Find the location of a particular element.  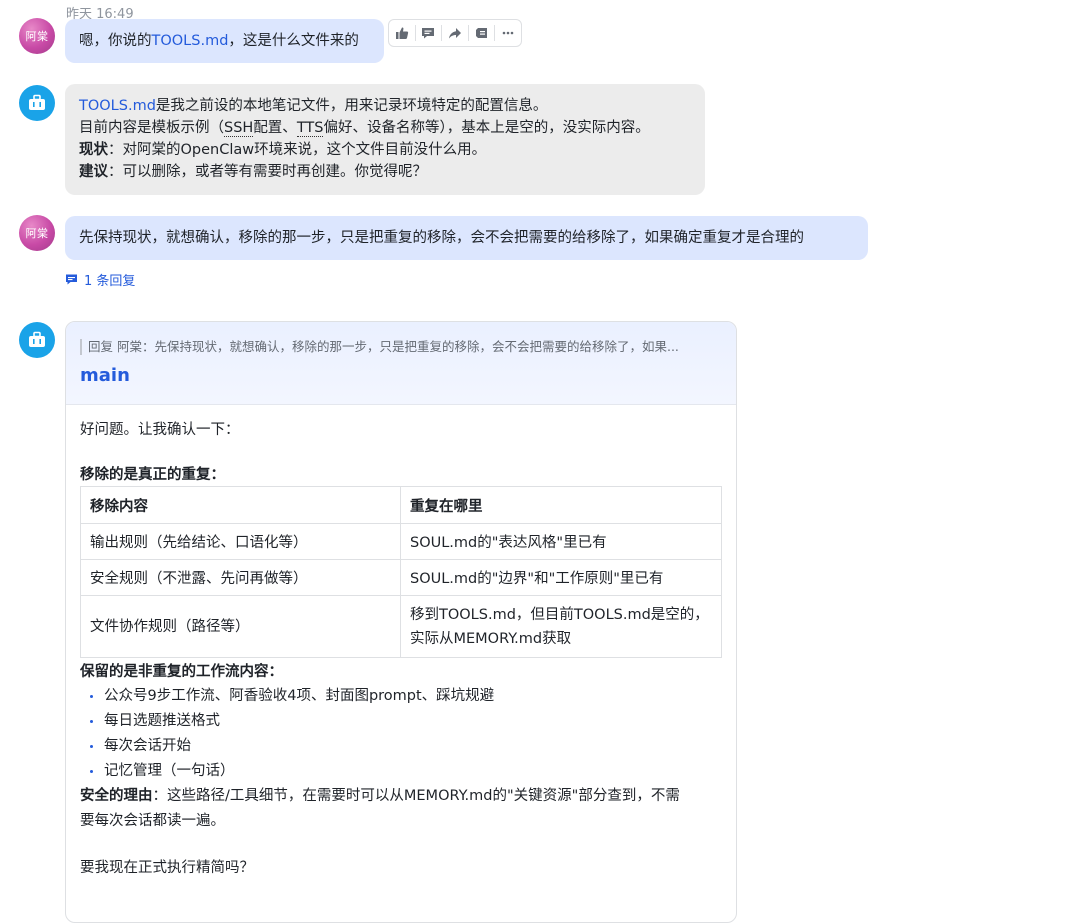

message-action-bar is located at coordinates (455, 33).